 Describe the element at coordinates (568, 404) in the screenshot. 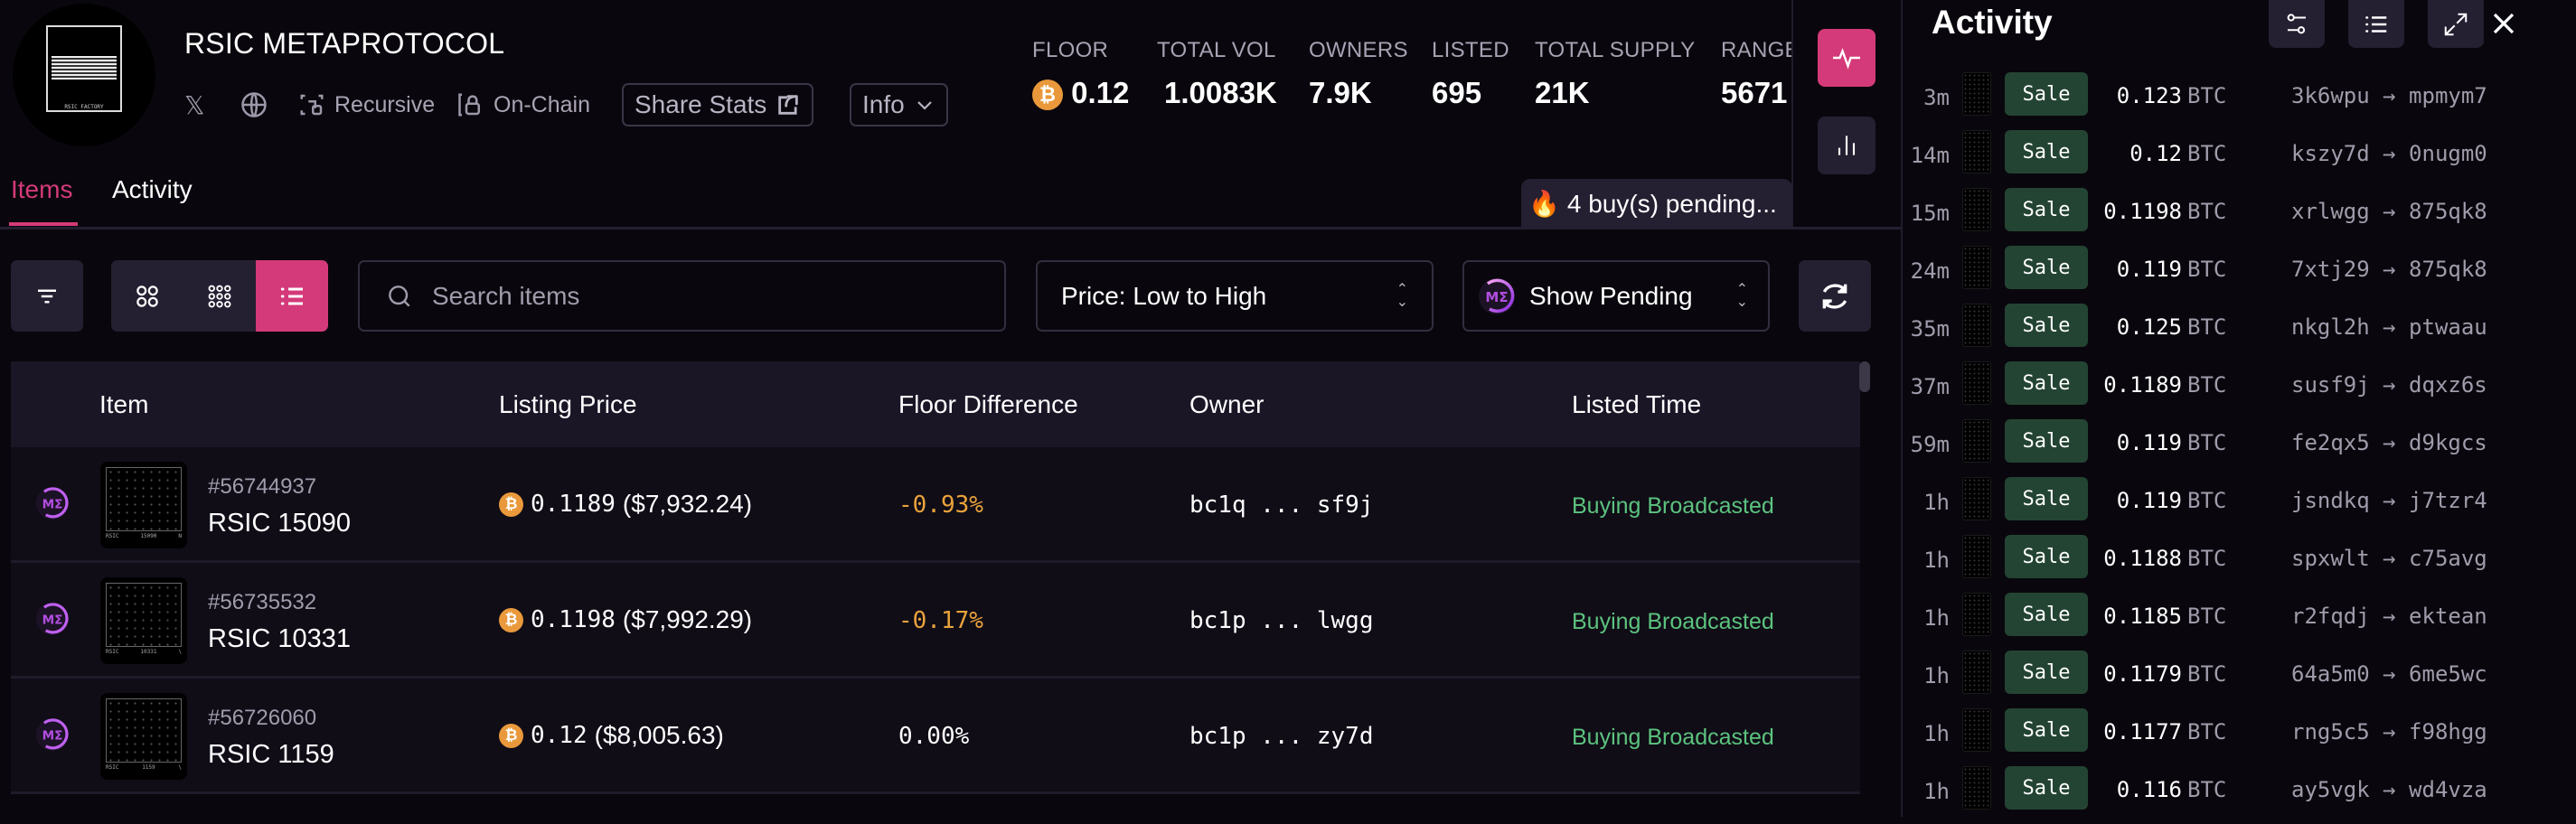

I see `column-header-listing-price: Listing Price` at that location.